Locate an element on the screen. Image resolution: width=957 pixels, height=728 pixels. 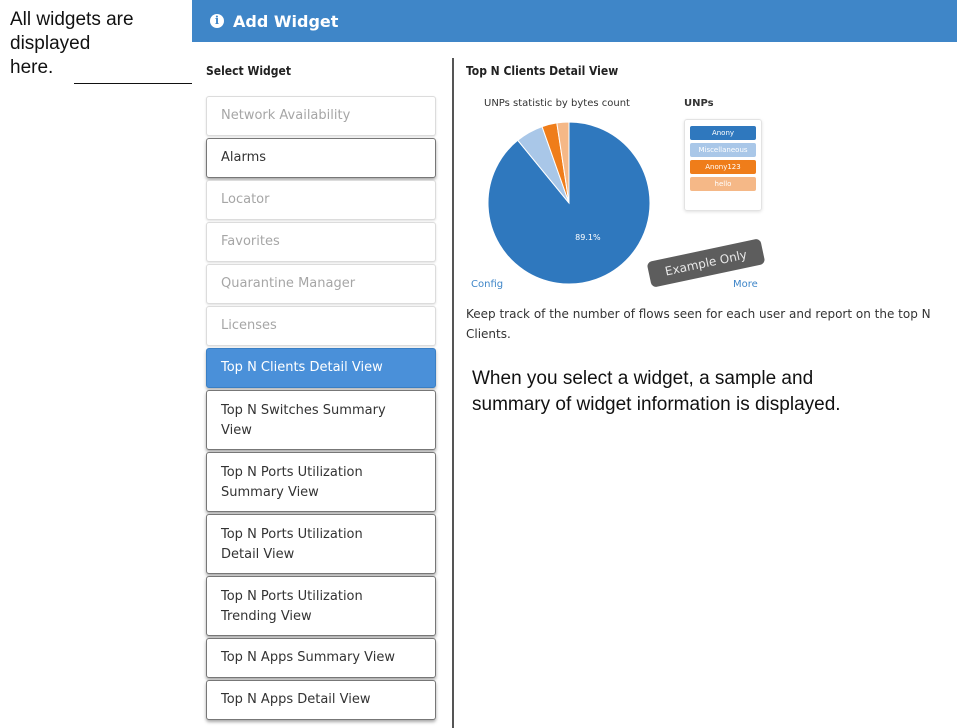
widget-item-label-line: Locator is located at coordinates (245, 199).